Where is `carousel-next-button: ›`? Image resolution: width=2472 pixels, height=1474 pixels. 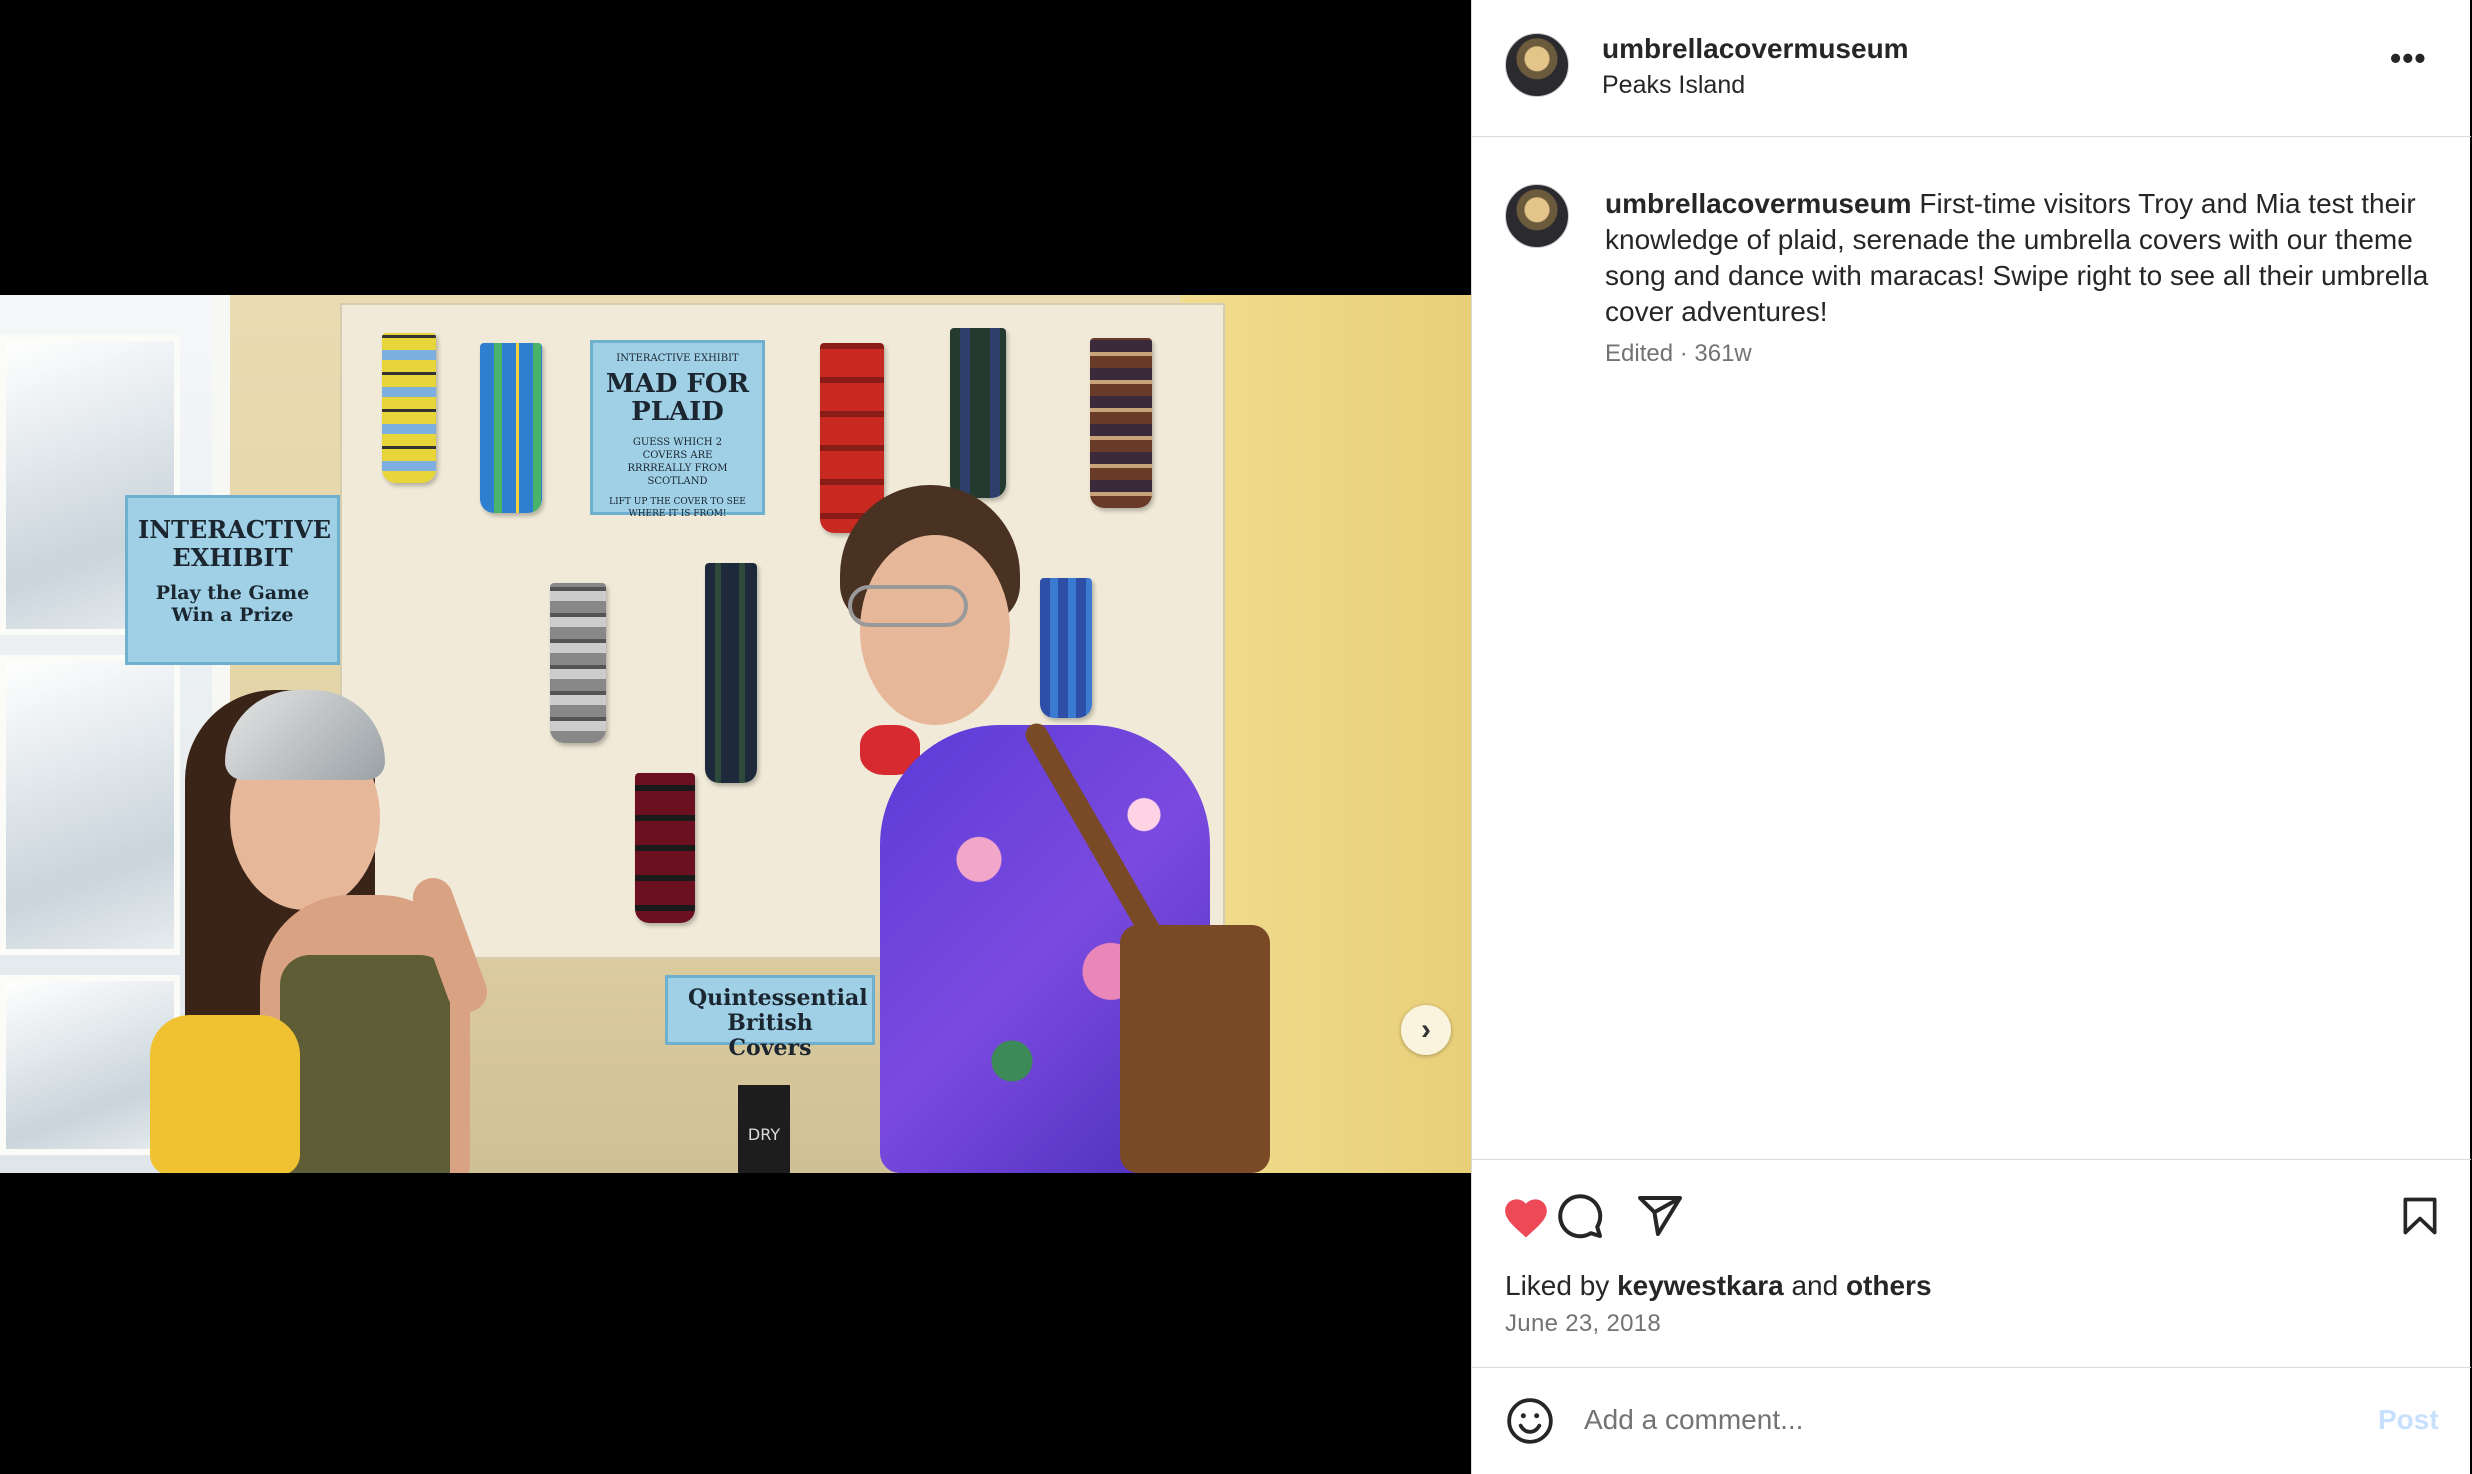 carousel-next-button: › is located at coordinates (1426, 1030).